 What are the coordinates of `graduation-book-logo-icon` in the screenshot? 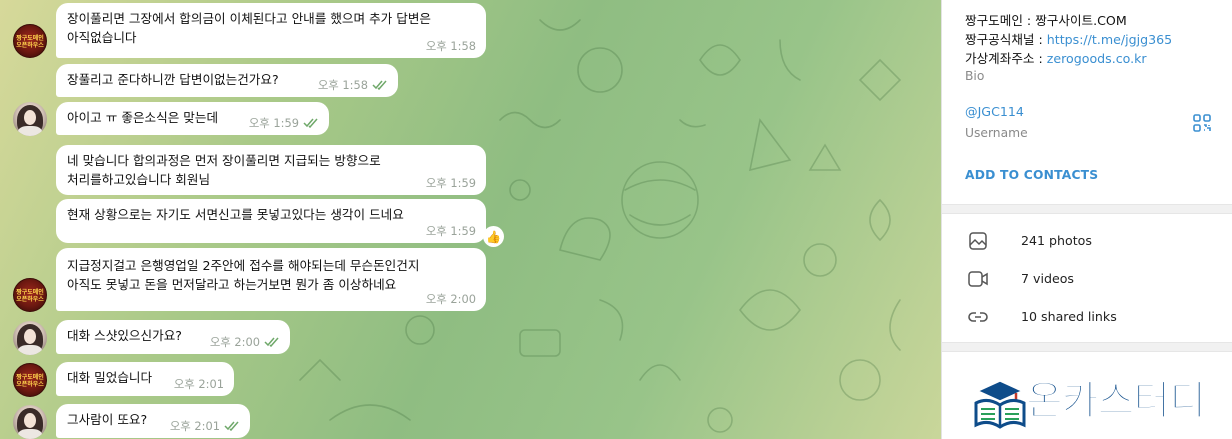 It's located at (1000, 403).